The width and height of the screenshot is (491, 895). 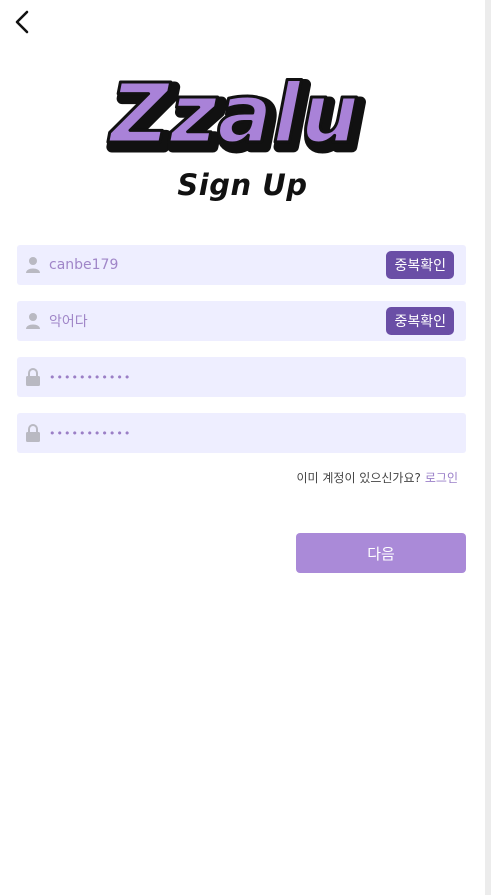 I want to click on logo: Zzalu Zzalu, so click(x=242, y=119).